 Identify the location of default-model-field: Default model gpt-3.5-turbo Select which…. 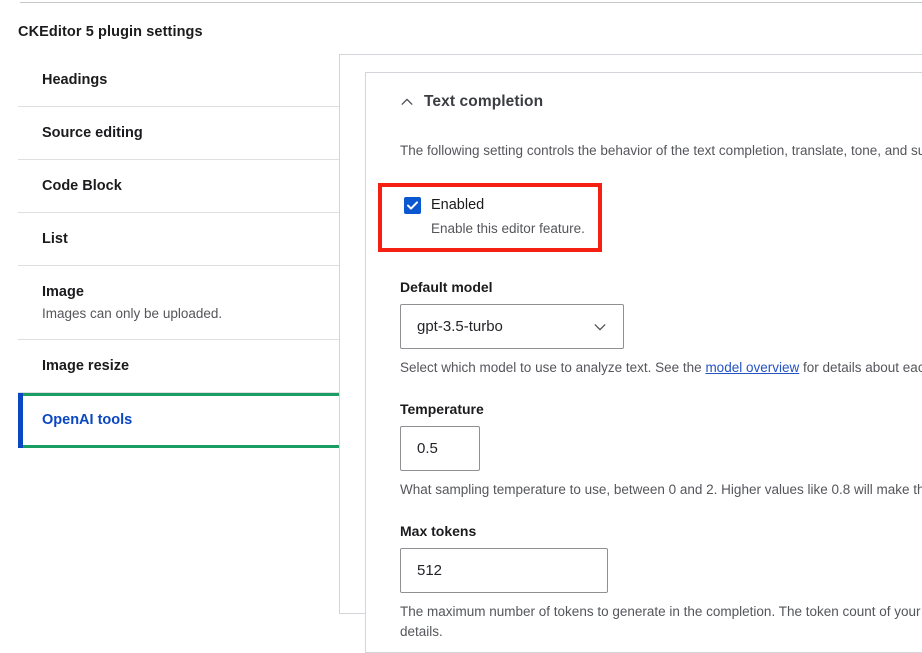
(661, 328).